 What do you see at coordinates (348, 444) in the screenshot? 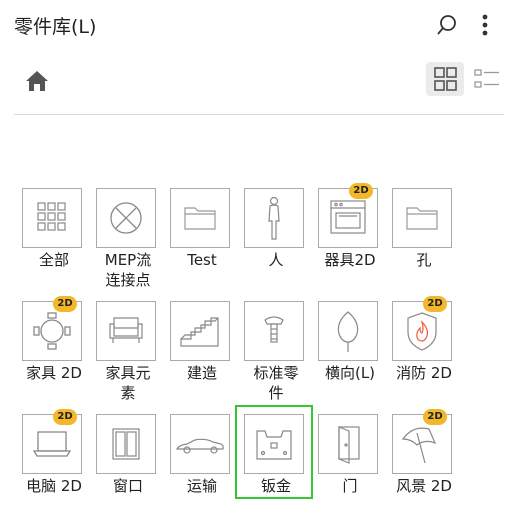
I see `door-icon` at bounding box center [348, 444].